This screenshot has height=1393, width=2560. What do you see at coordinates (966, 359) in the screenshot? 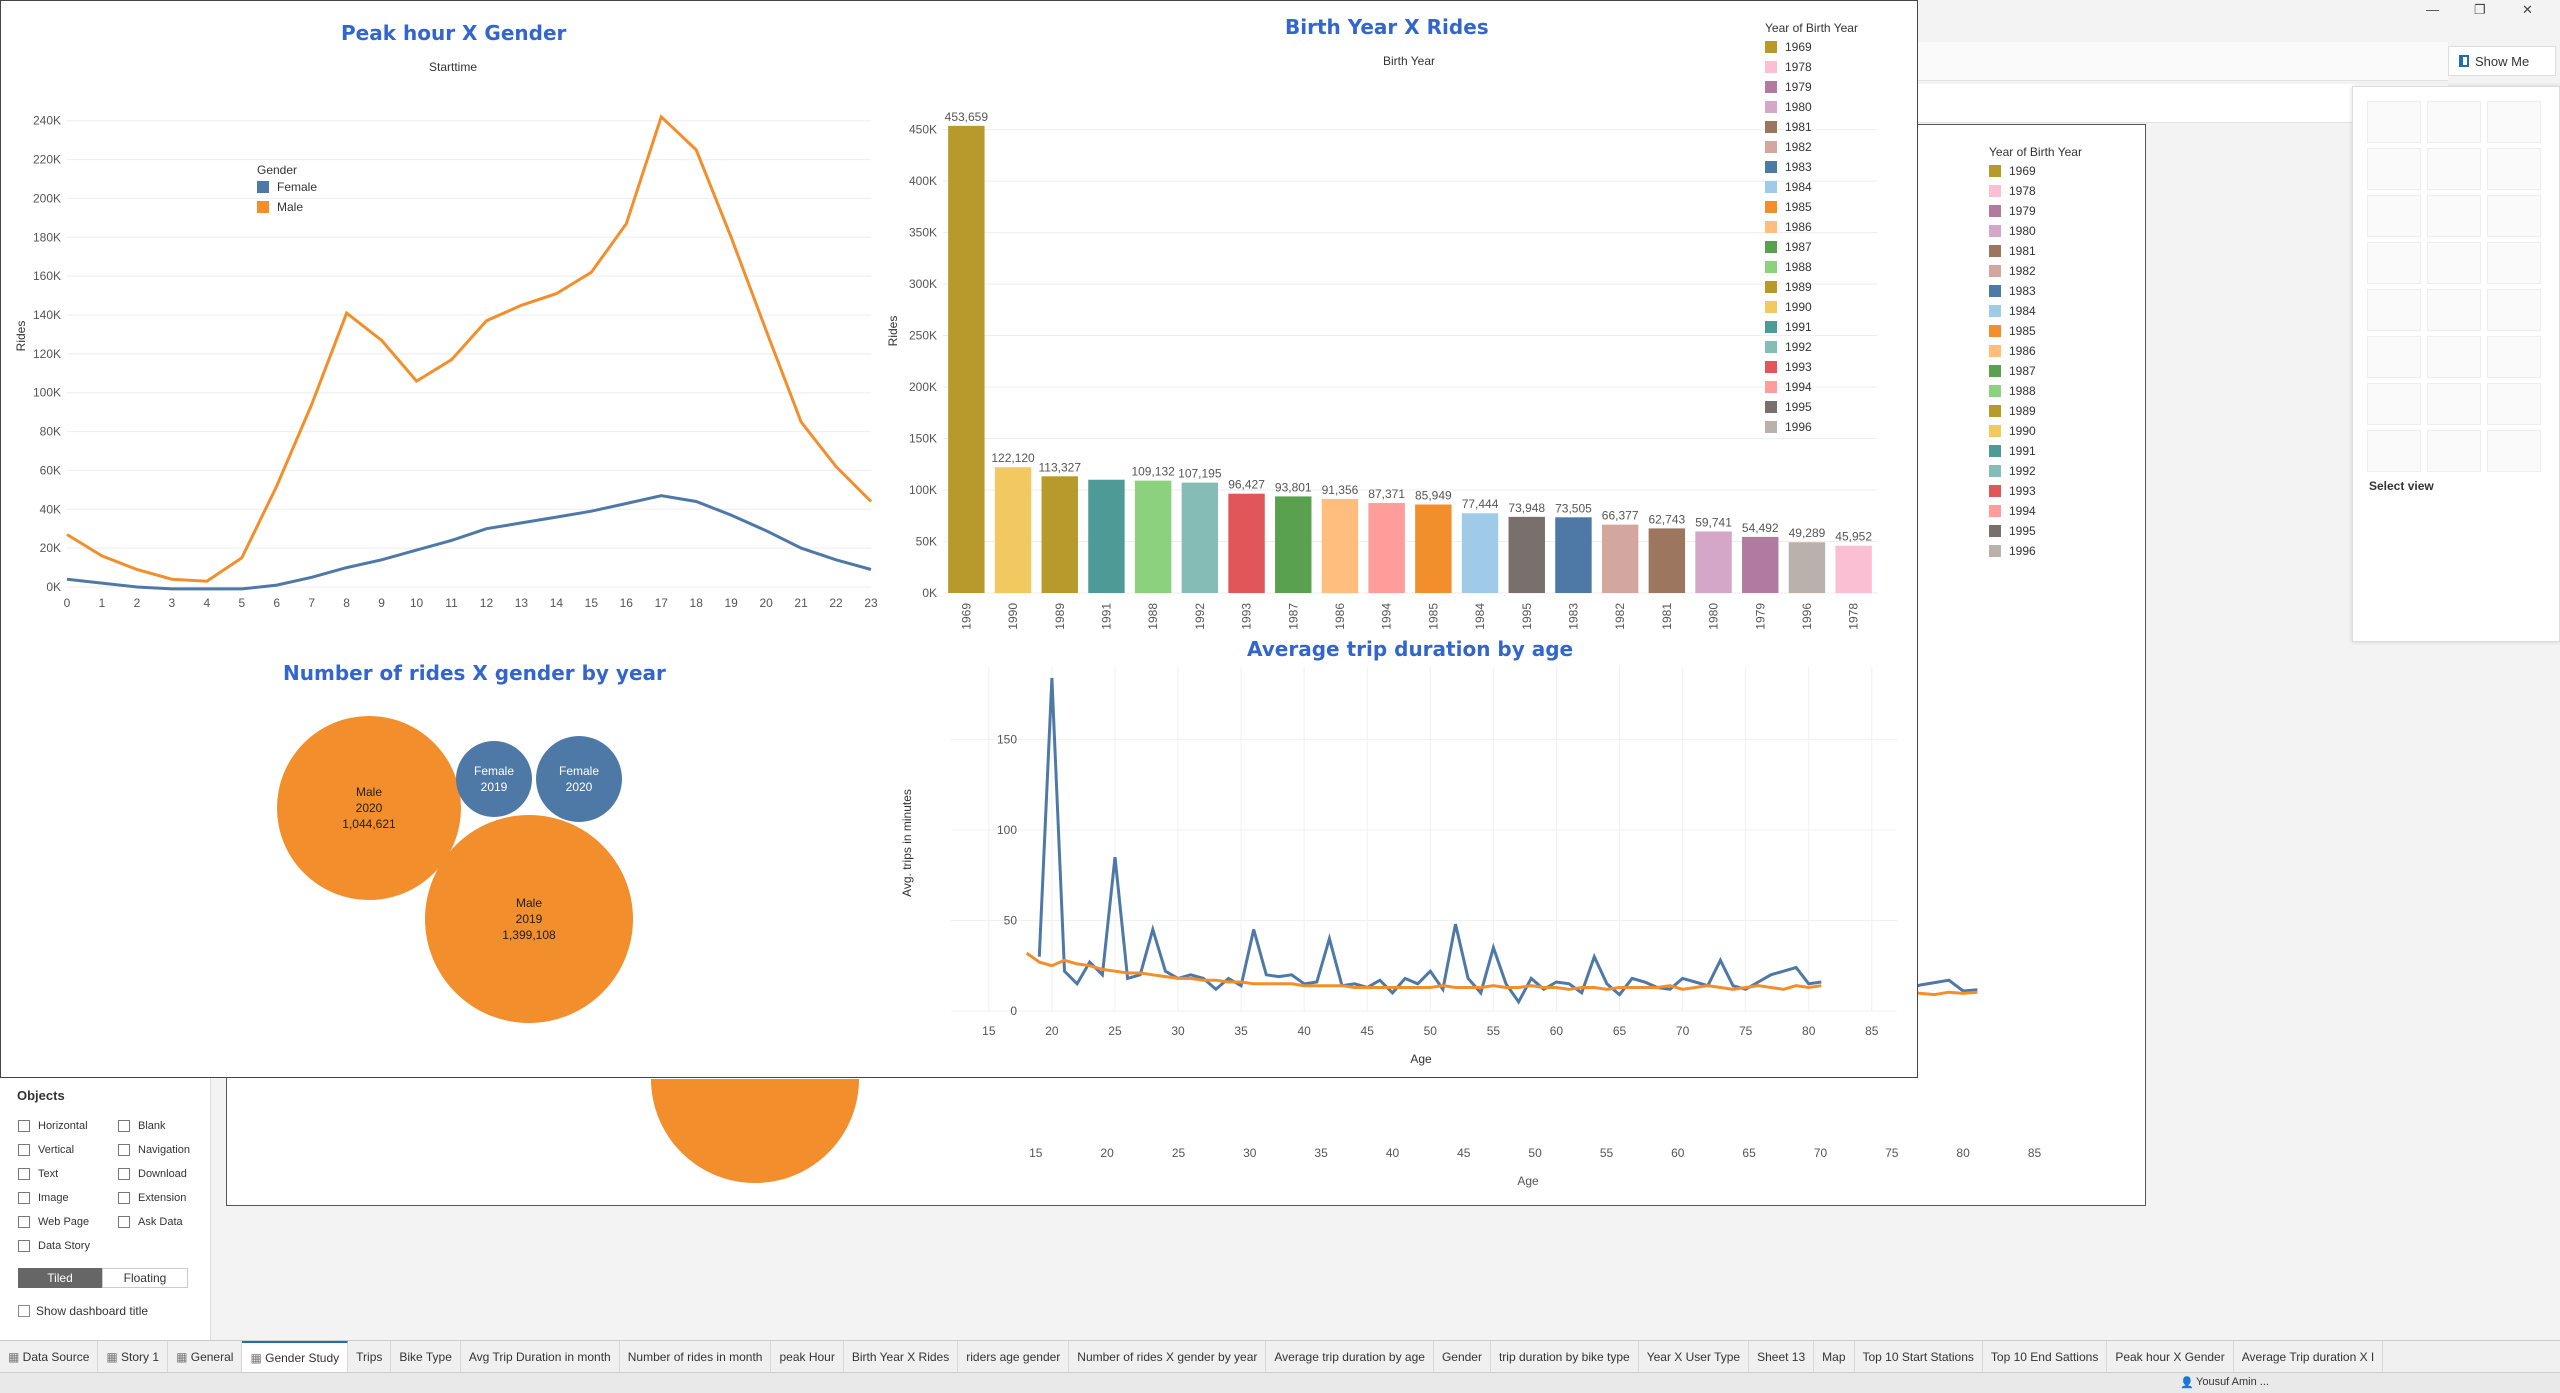
I see `bar-1969` at bounding box center [966, 359].